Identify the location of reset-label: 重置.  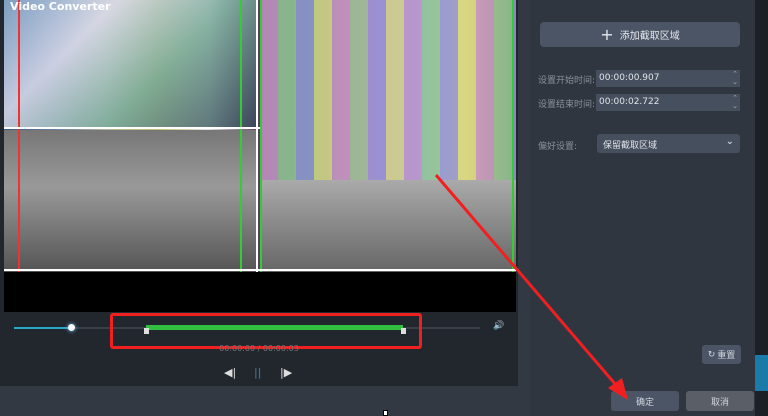
(726, 356).